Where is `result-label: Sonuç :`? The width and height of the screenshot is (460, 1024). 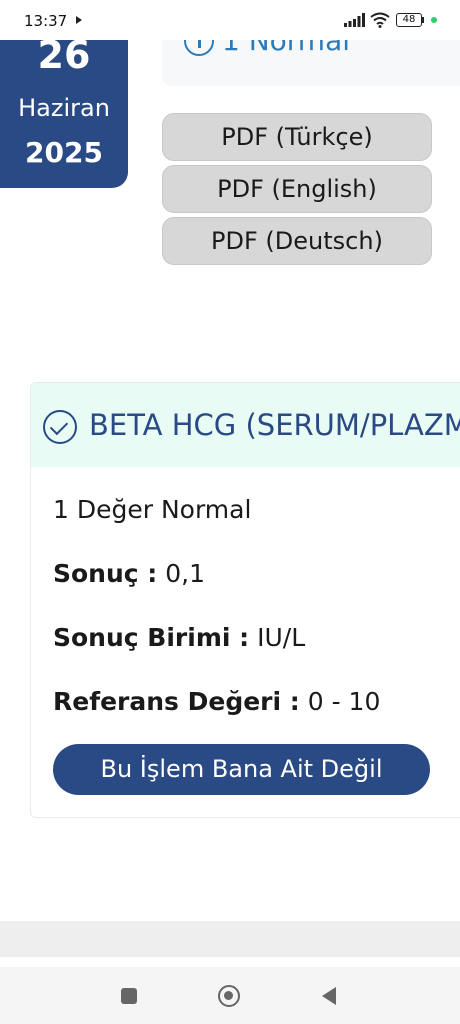 result-label: Sonuç : is located at coordinates (105, 573).